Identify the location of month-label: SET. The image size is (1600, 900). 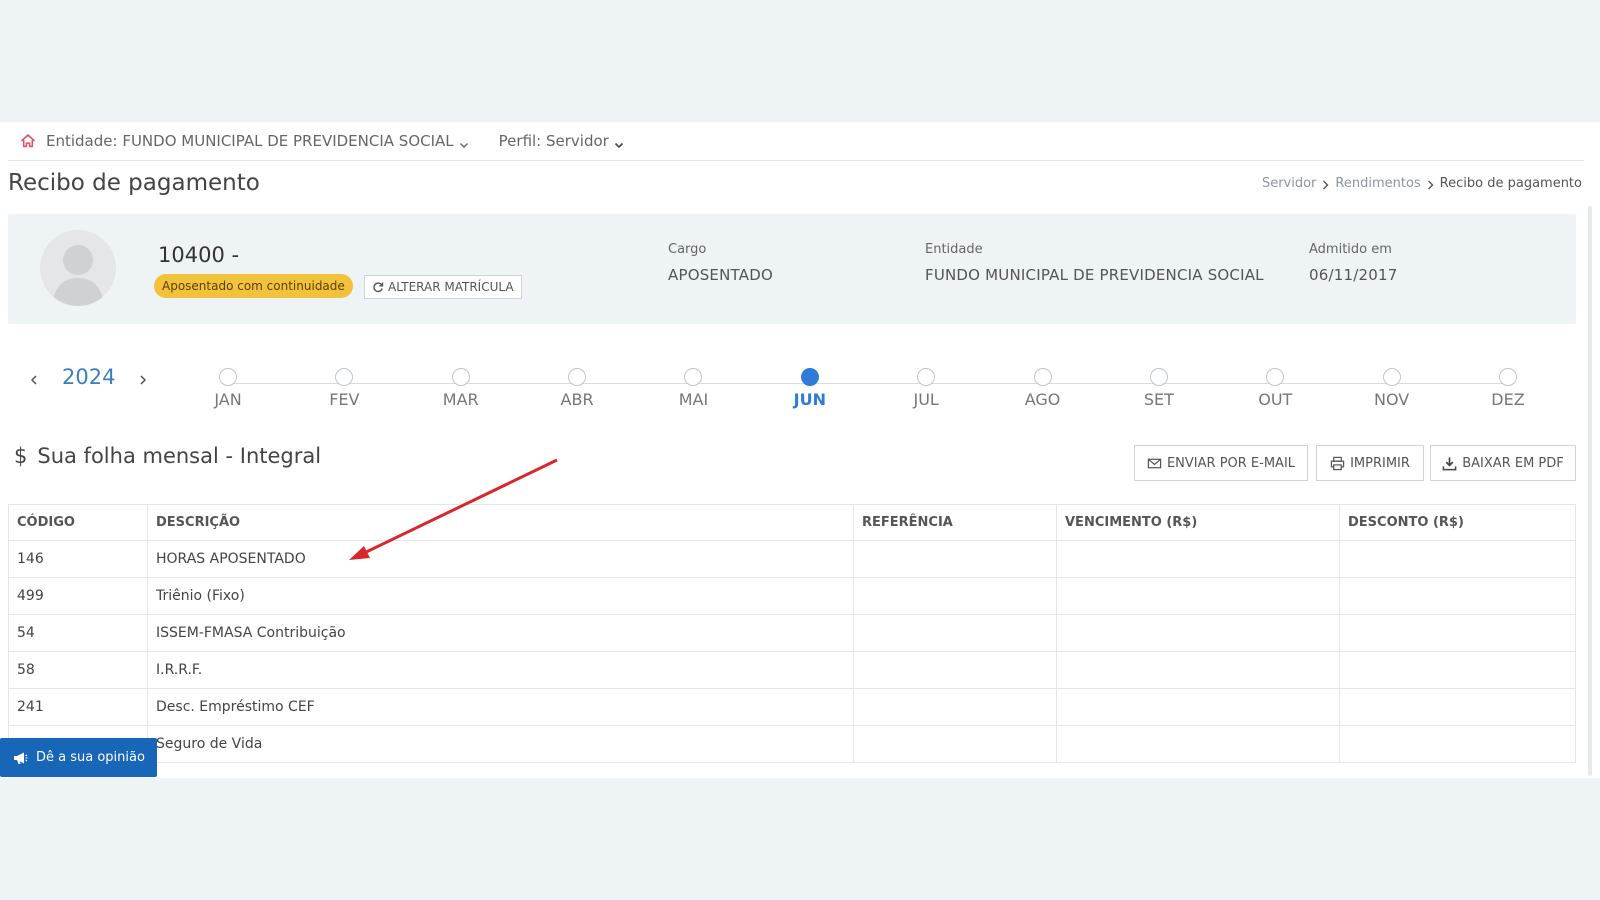
(1158, 399).